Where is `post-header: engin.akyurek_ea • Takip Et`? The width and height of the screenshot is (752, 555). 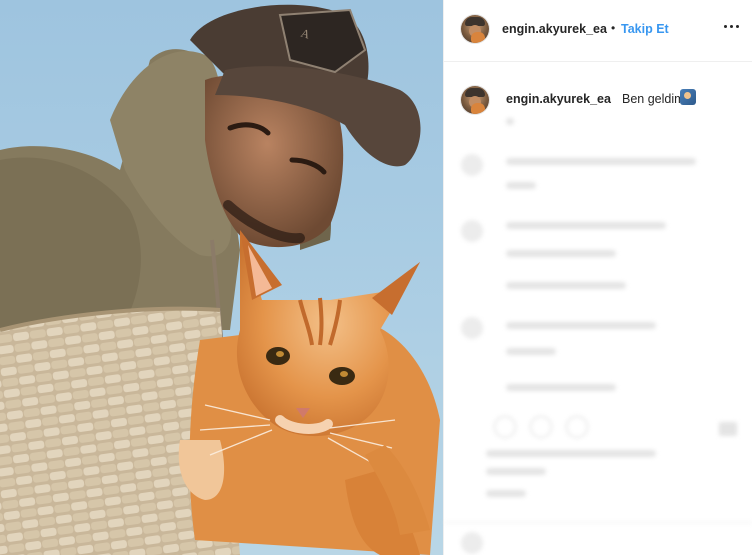
post-header: engin.akyurek_ea • Takip Et is located at coordinates (598, 31).